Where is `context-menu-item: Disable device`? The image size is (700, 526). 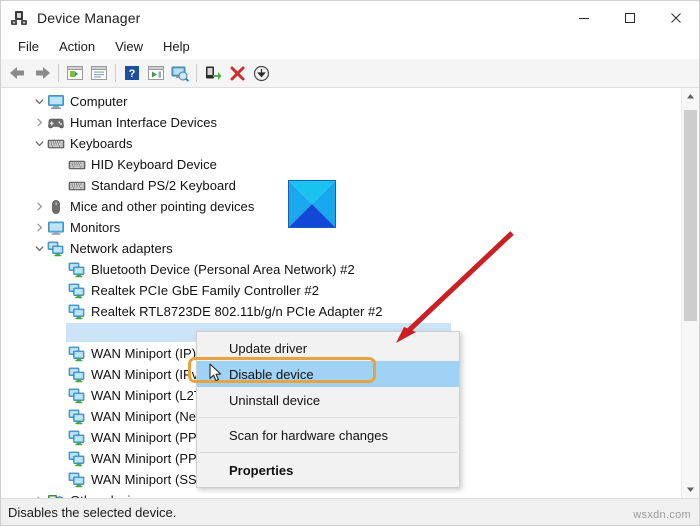
context-menu-item: Disable device is located at coordinates (328, 374).